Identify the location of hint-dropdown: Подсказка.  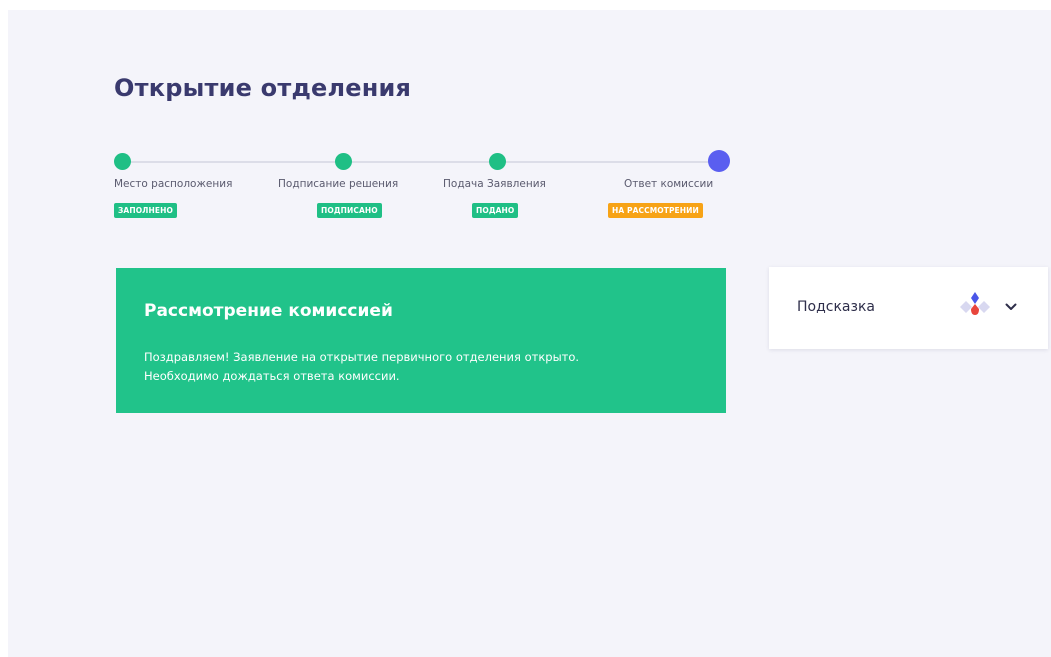
(908, 308).